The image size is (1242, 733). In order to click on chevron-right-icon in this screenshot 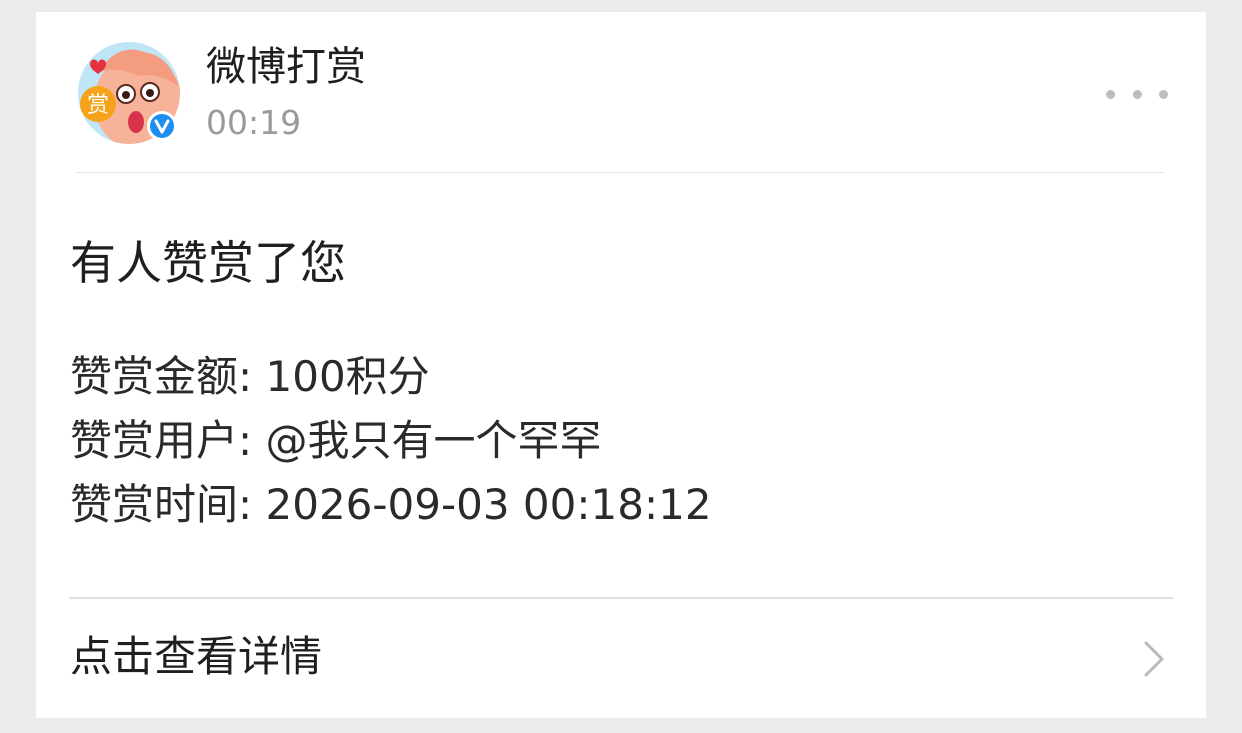, I will do `click(1154, 659)`.